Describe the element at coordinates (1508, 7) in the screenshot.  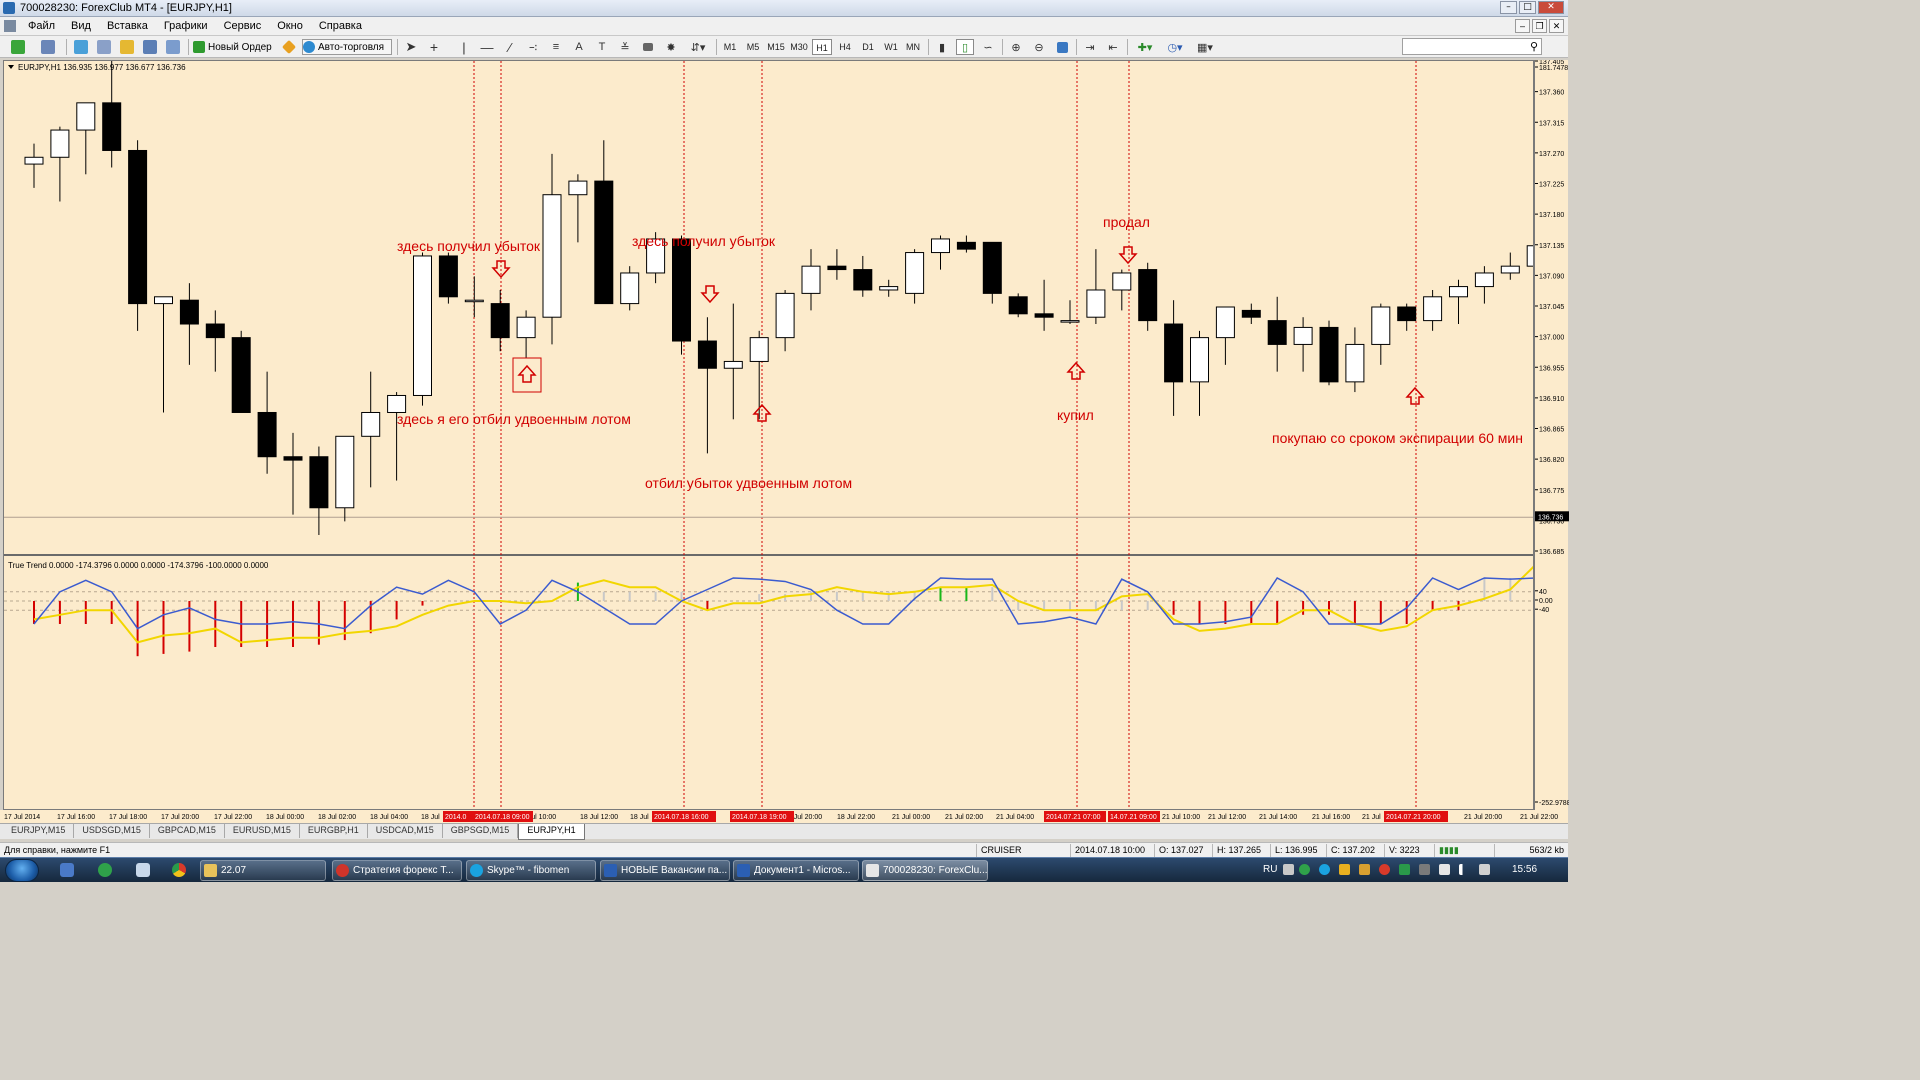
I see `minimize-button: –` at that location.